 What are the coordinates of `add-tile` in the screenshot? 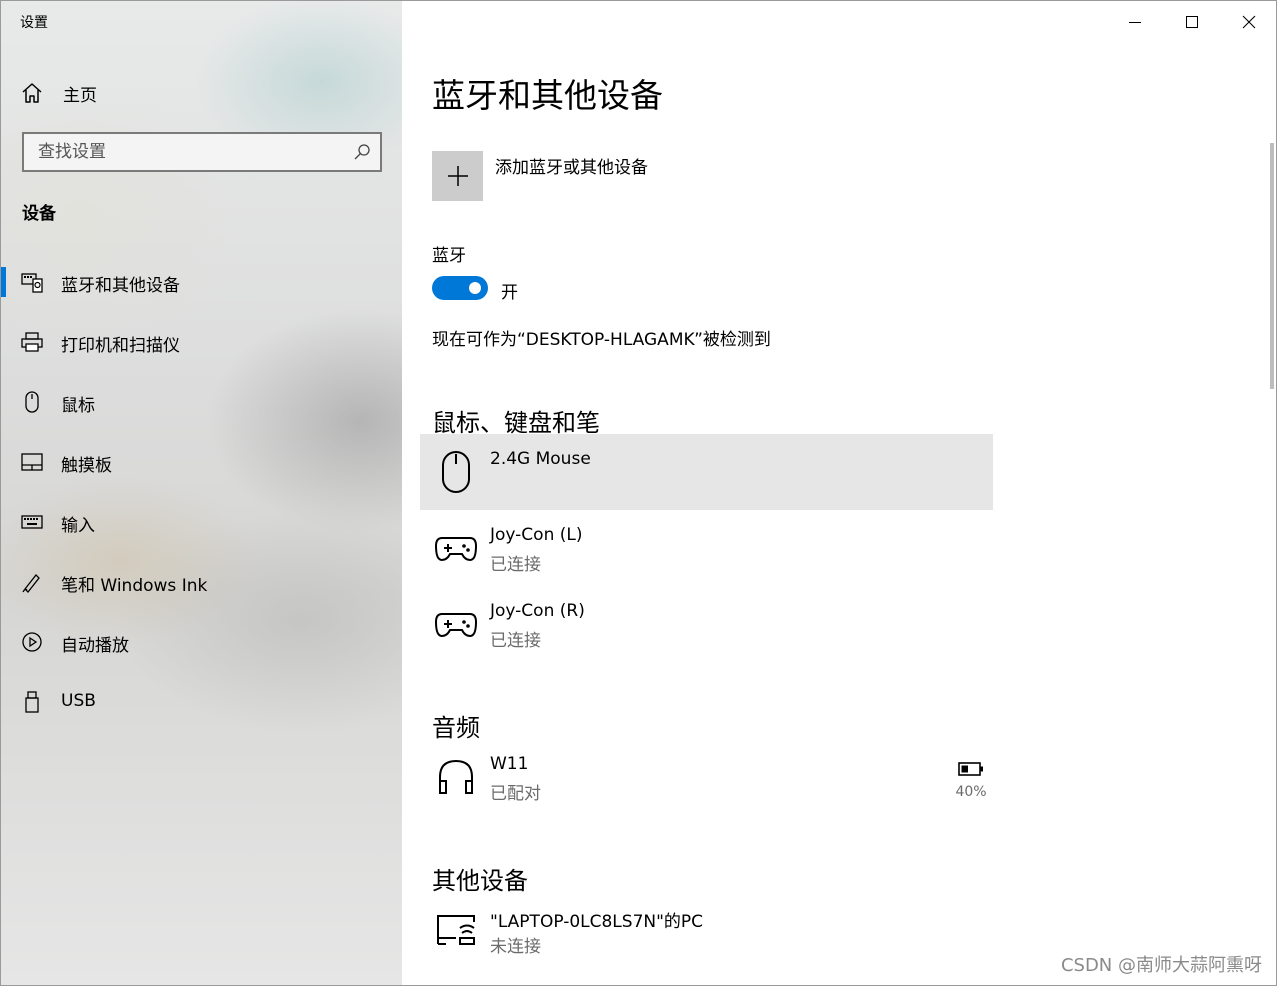 It's located at (457, 176).